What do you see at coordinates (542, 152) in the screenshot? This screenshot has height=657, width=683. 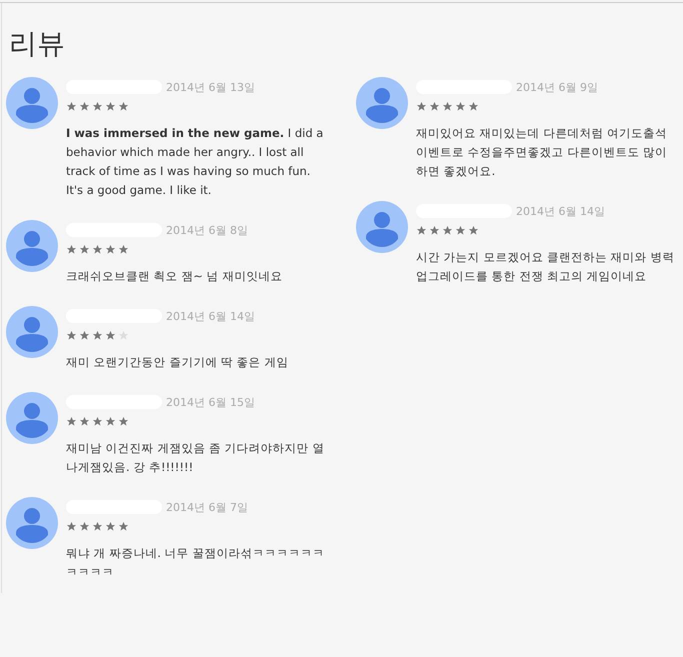 I see `review-text: 재미있어요 재미있는데 다른데처럼 여기도출석이벤트로 수정을주면좋겠고 다른이벤트도 많이하면 좋겠어요.` at bounding box center [542, 152].